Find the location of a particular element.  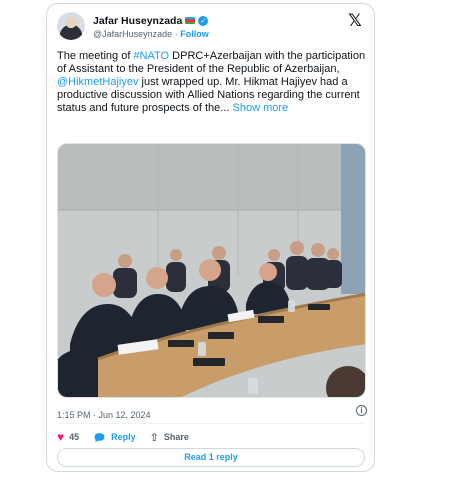

share-button: ⇧ Share is located at coordinates (169, 437).